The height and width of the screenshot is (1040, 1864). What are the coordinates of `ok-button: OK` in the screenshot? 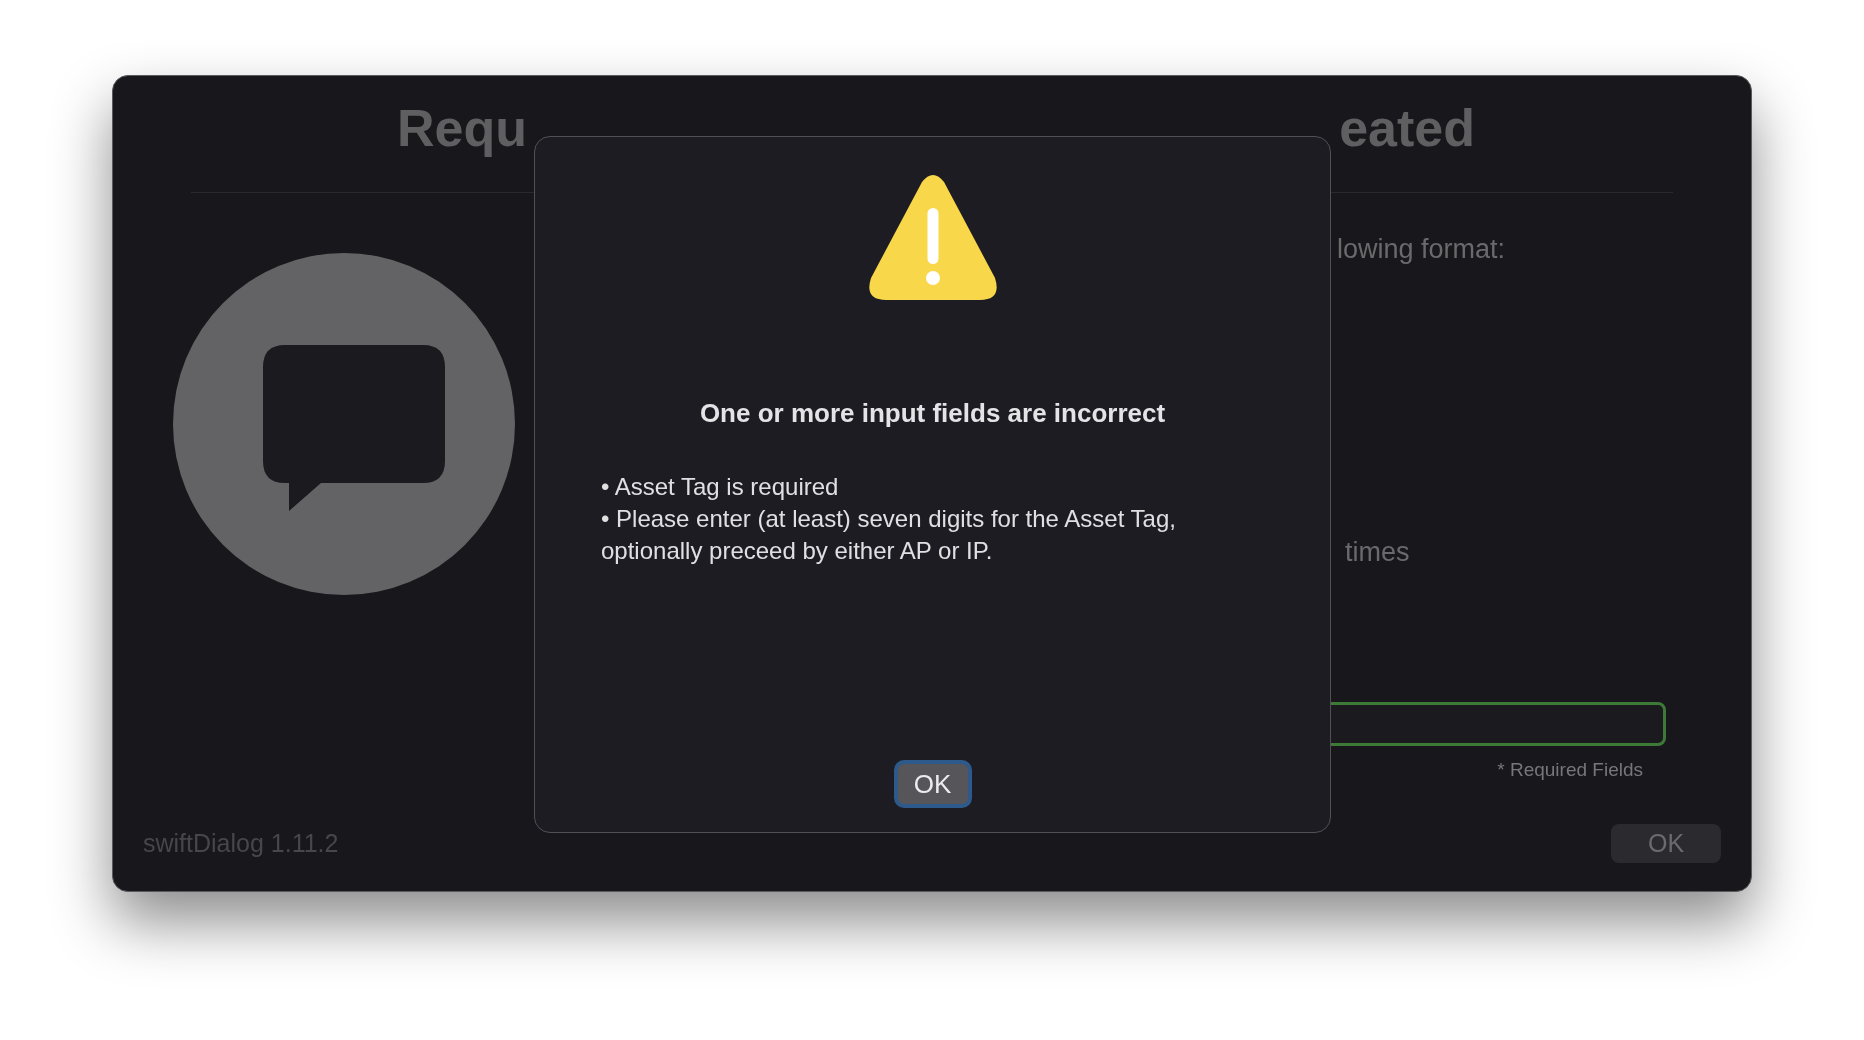 It's located at (932, 784).